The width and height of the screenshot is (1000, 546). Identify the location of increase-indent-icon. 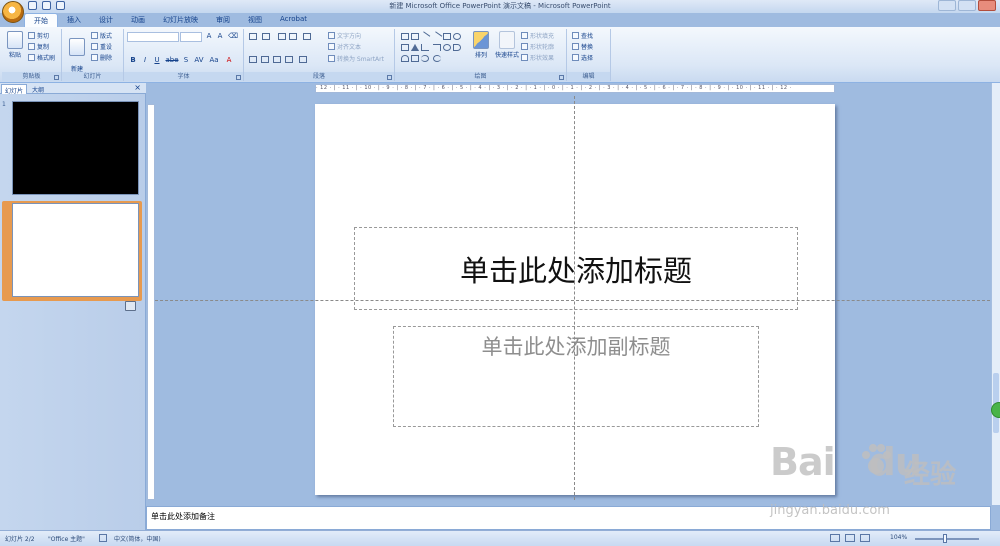
(293, 36).